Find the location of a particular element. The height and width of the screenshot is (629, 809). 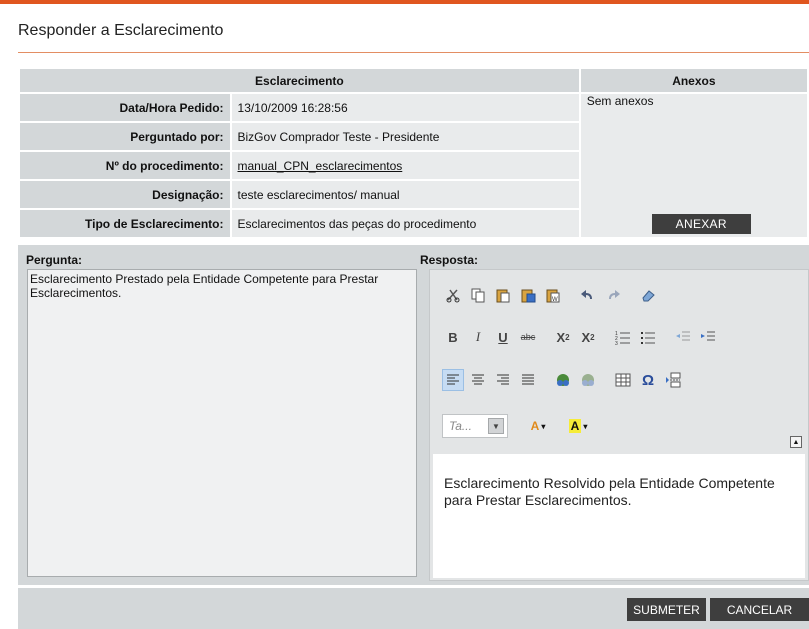

procedimento-value-cell: manual_CPN_esclarecimentos is located at coordinates (405, 165).